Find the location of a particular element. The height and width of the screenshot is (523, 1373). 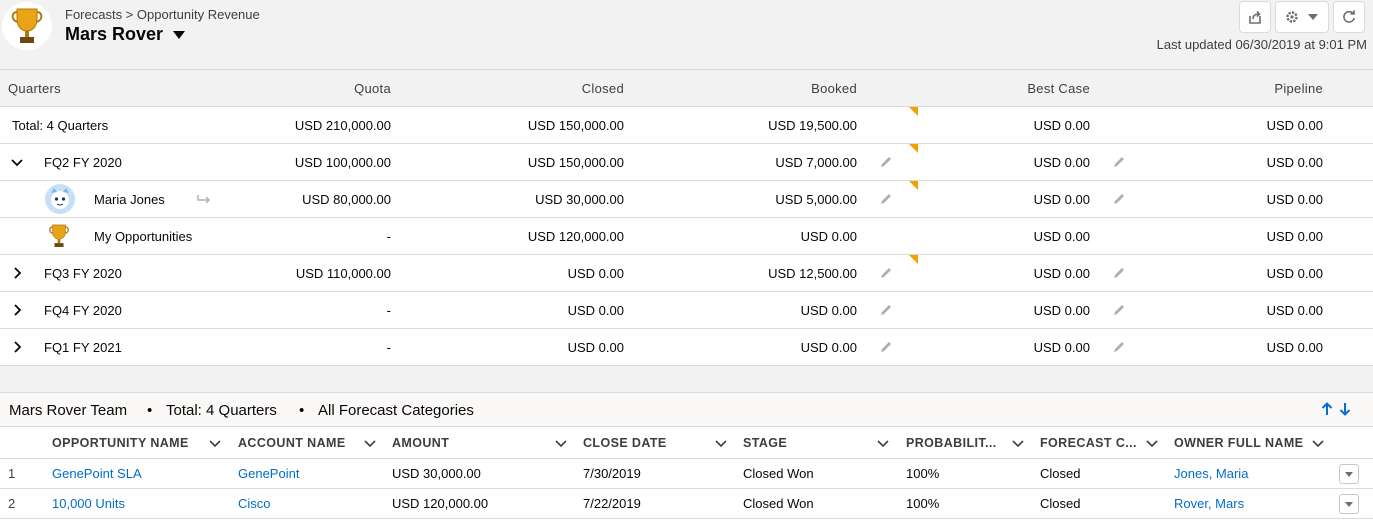

categories-label: All Forecast Categories is located at coordinates (396, 410).